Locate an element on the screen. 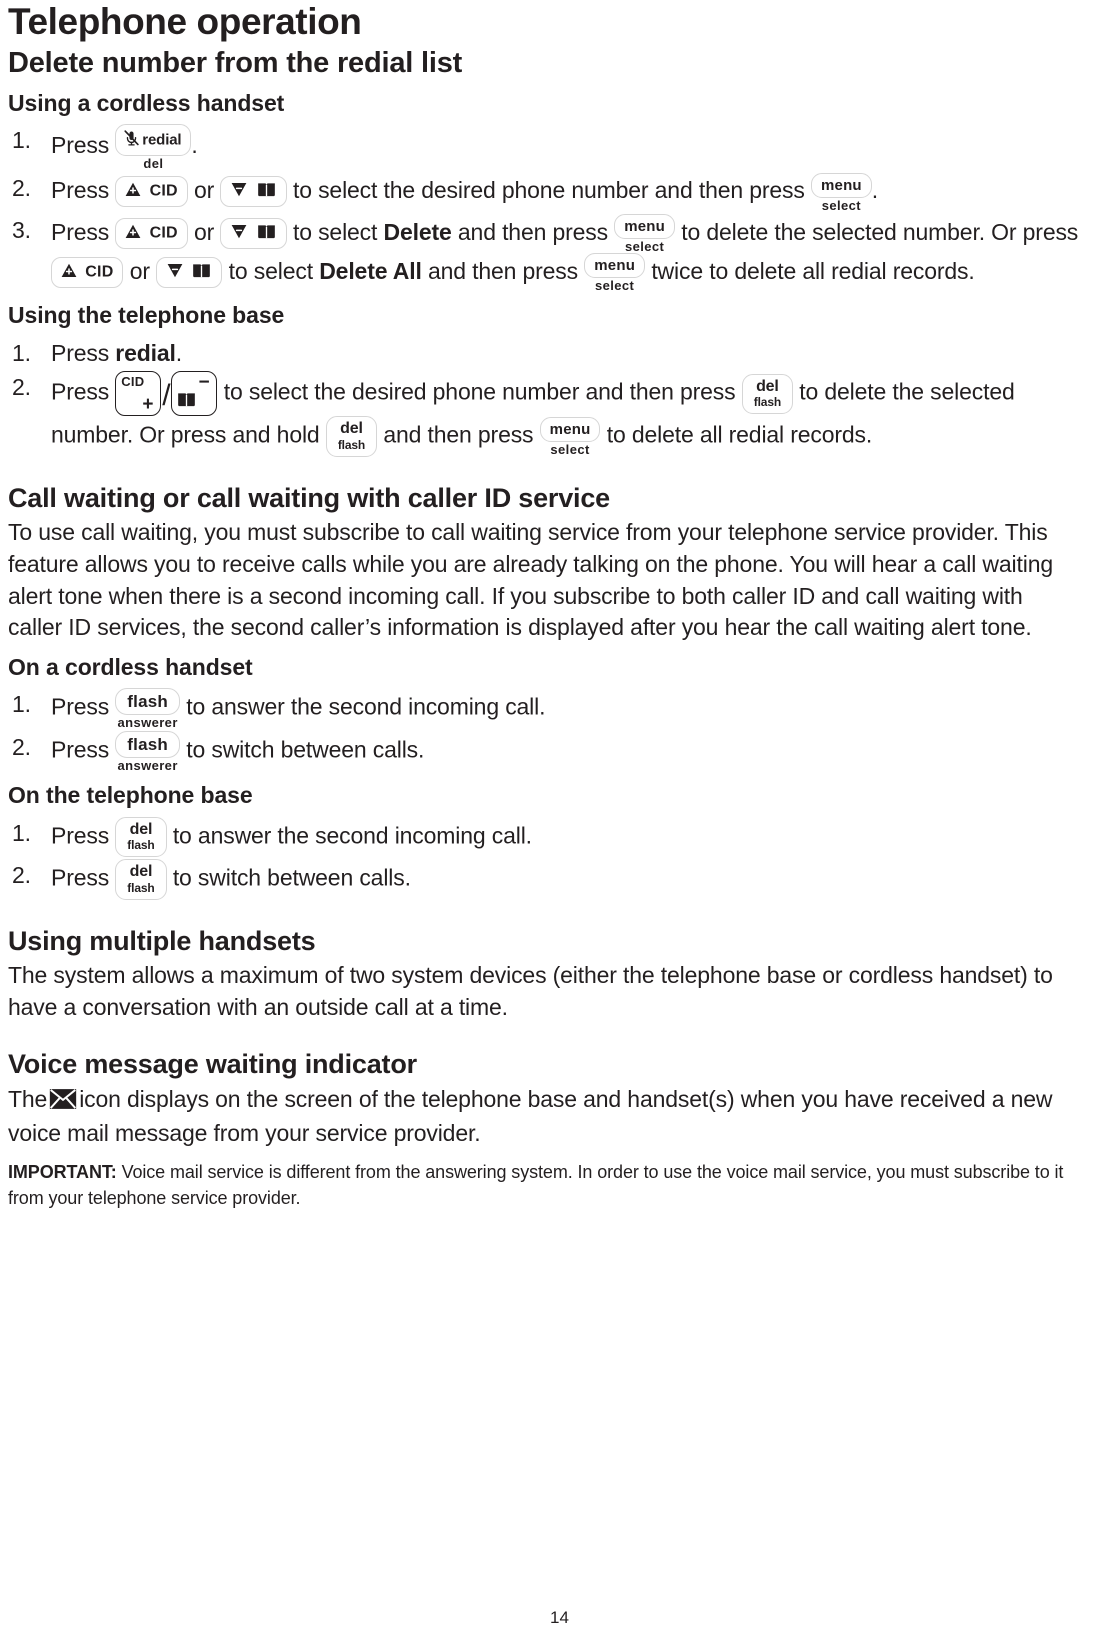  key-cid-plus: CID + is located at coordinates (138, 394).